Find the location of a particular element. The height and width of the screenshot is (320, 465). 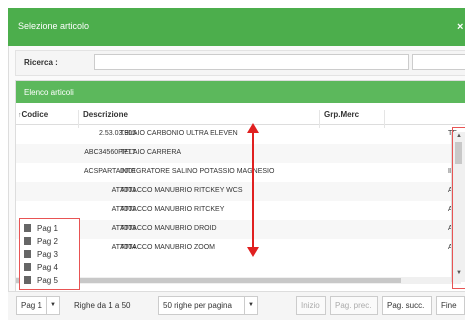

dialog-title: Selezione articolo is located at coordinates (54, 26).